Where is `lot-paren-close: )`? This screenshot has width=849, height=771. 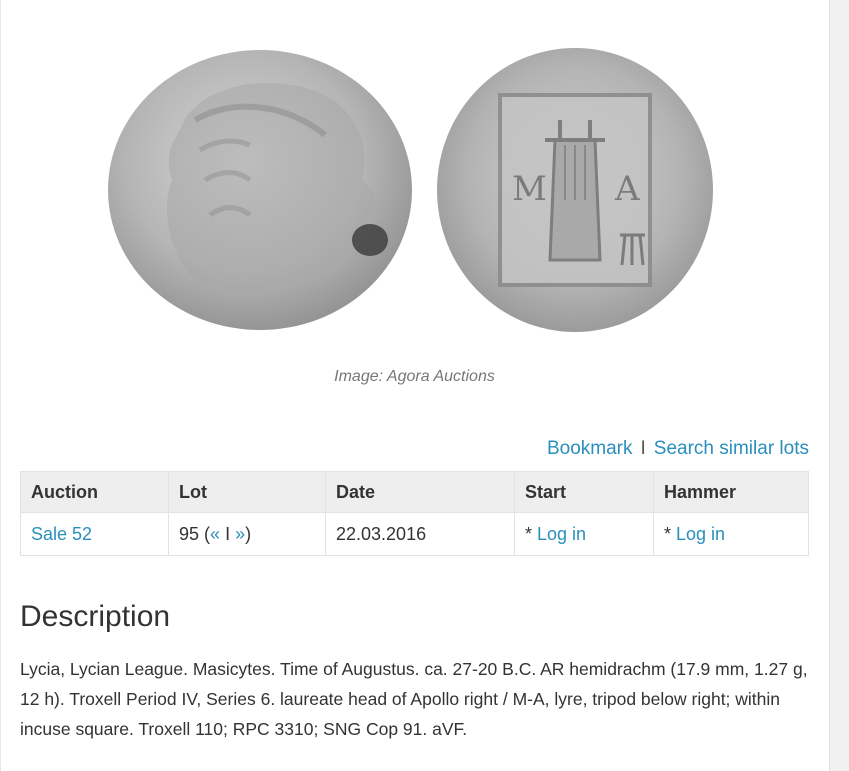 lot-paren-close: ) is located at coordinates (248, 533).